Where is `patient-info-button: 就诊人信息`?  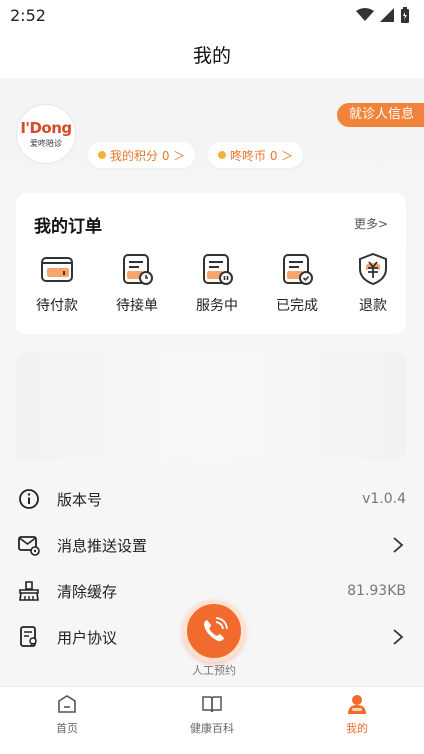
patient-info-button: 就诊人信息 is located at coordinates (380, 115).